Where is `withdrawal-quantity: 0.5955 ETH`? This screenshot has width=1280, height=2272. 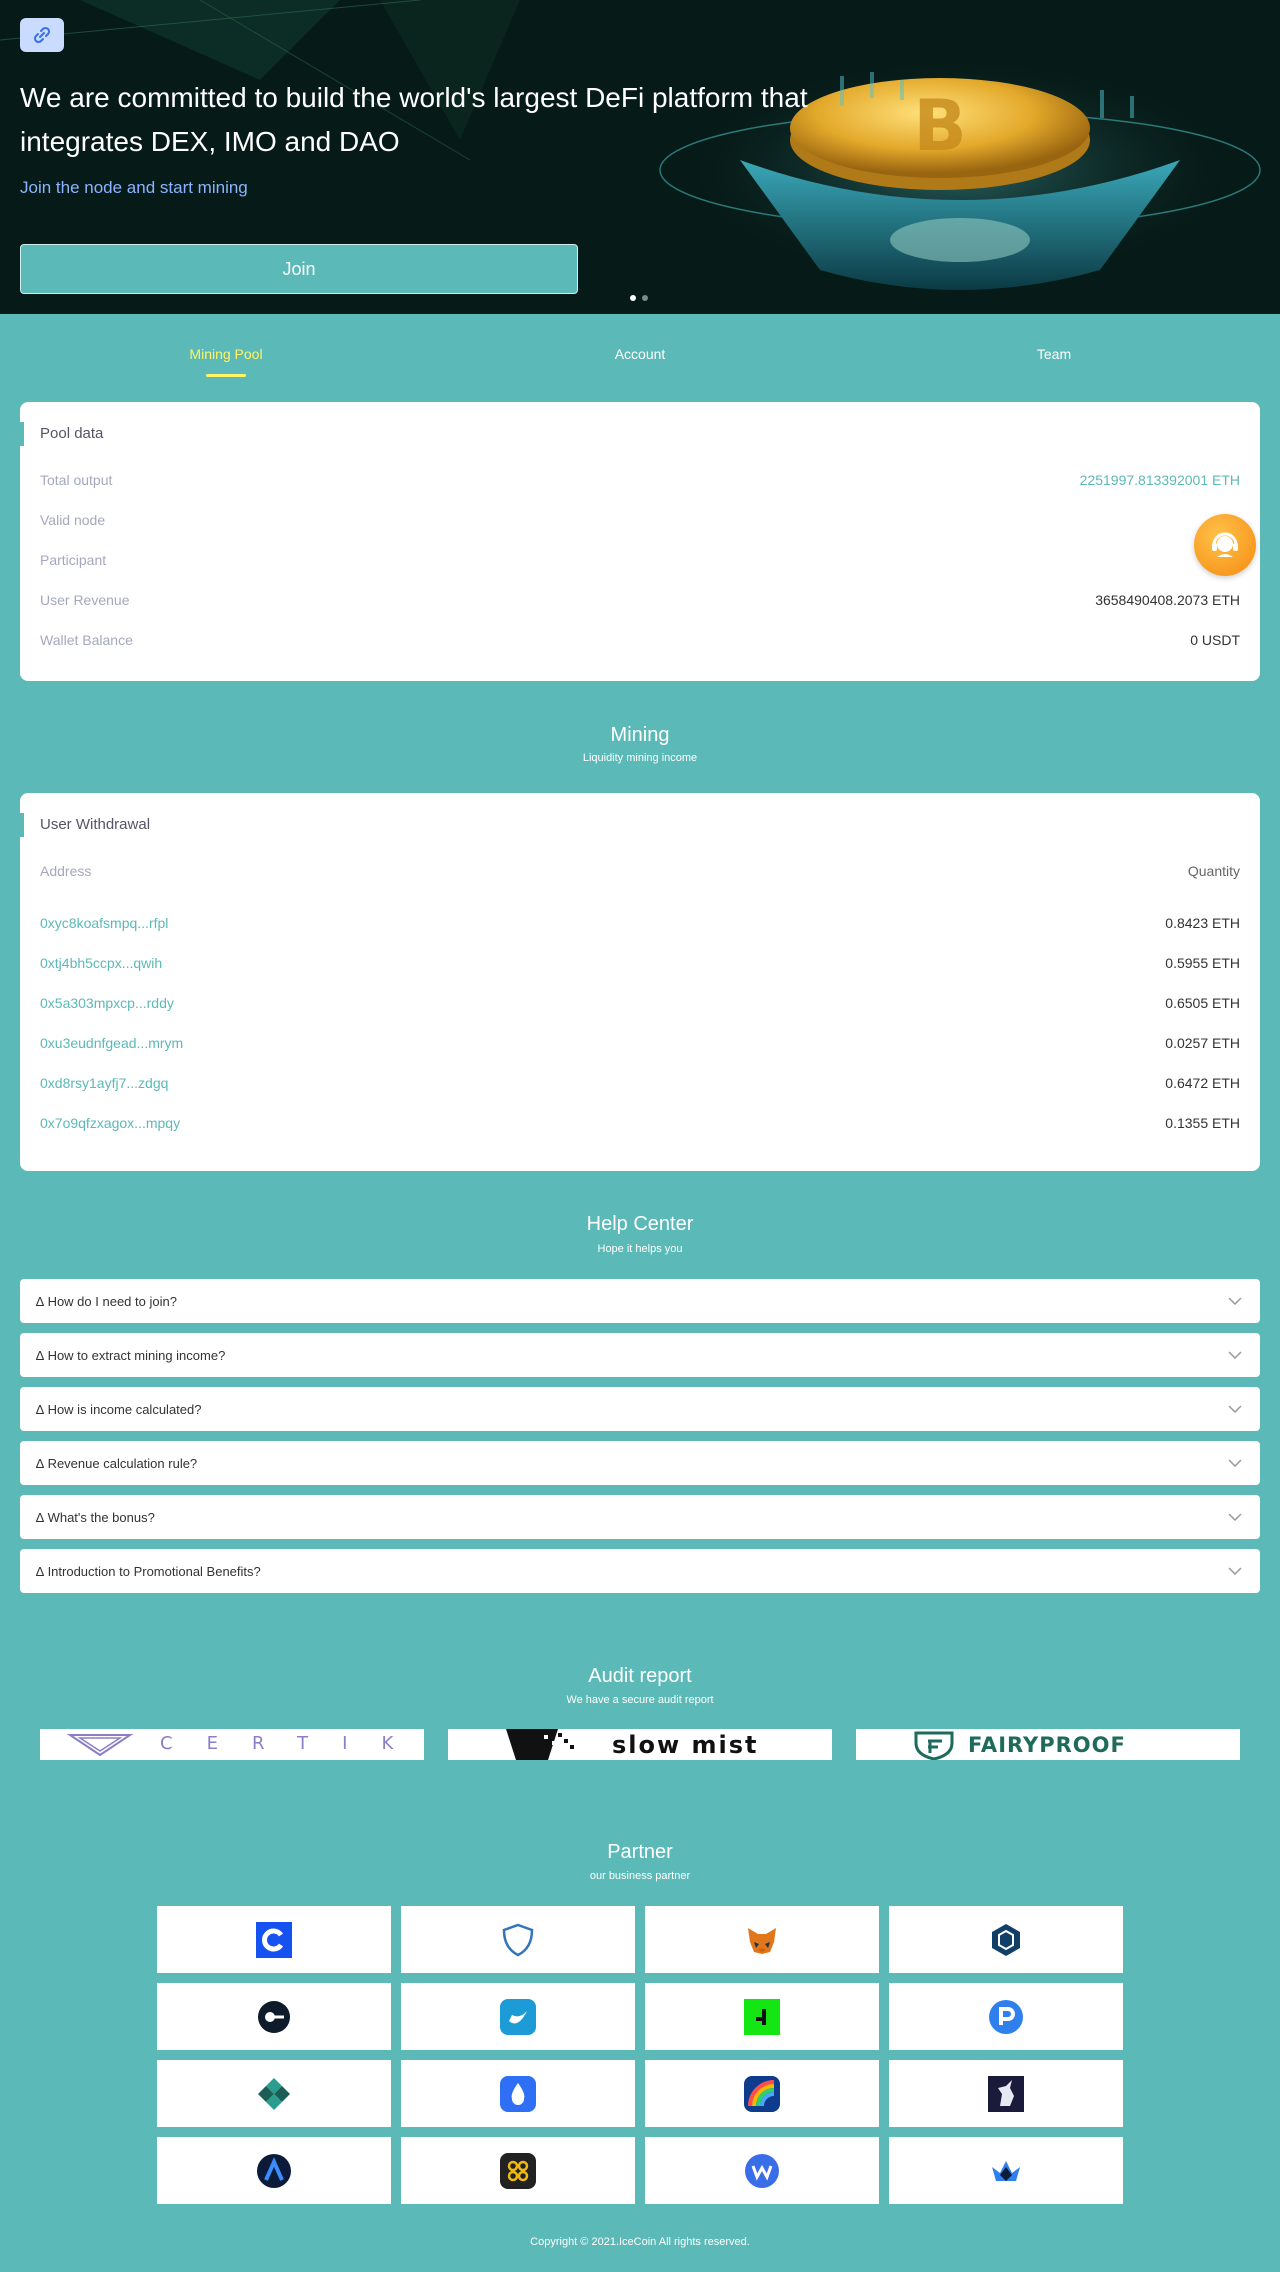 withdrawal-quantity: 0.5955 ETH is located at coordinates (1202, 963).